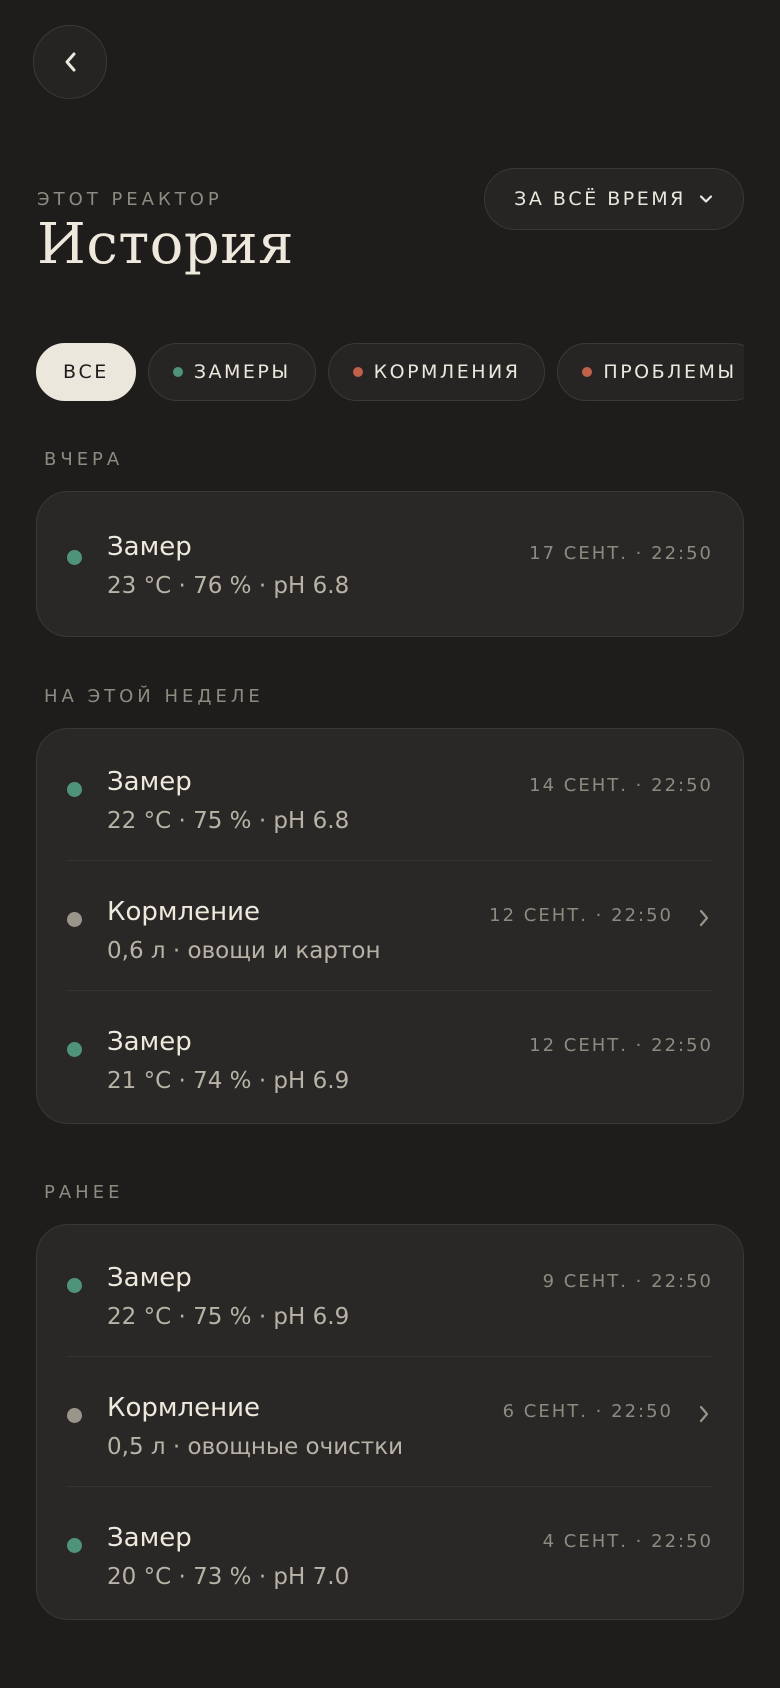 The width and height of the screenshot is (780, 1688). I want to click on entry-detail: 23 °C · 76 % · pH 6.8, so click(228, 586).